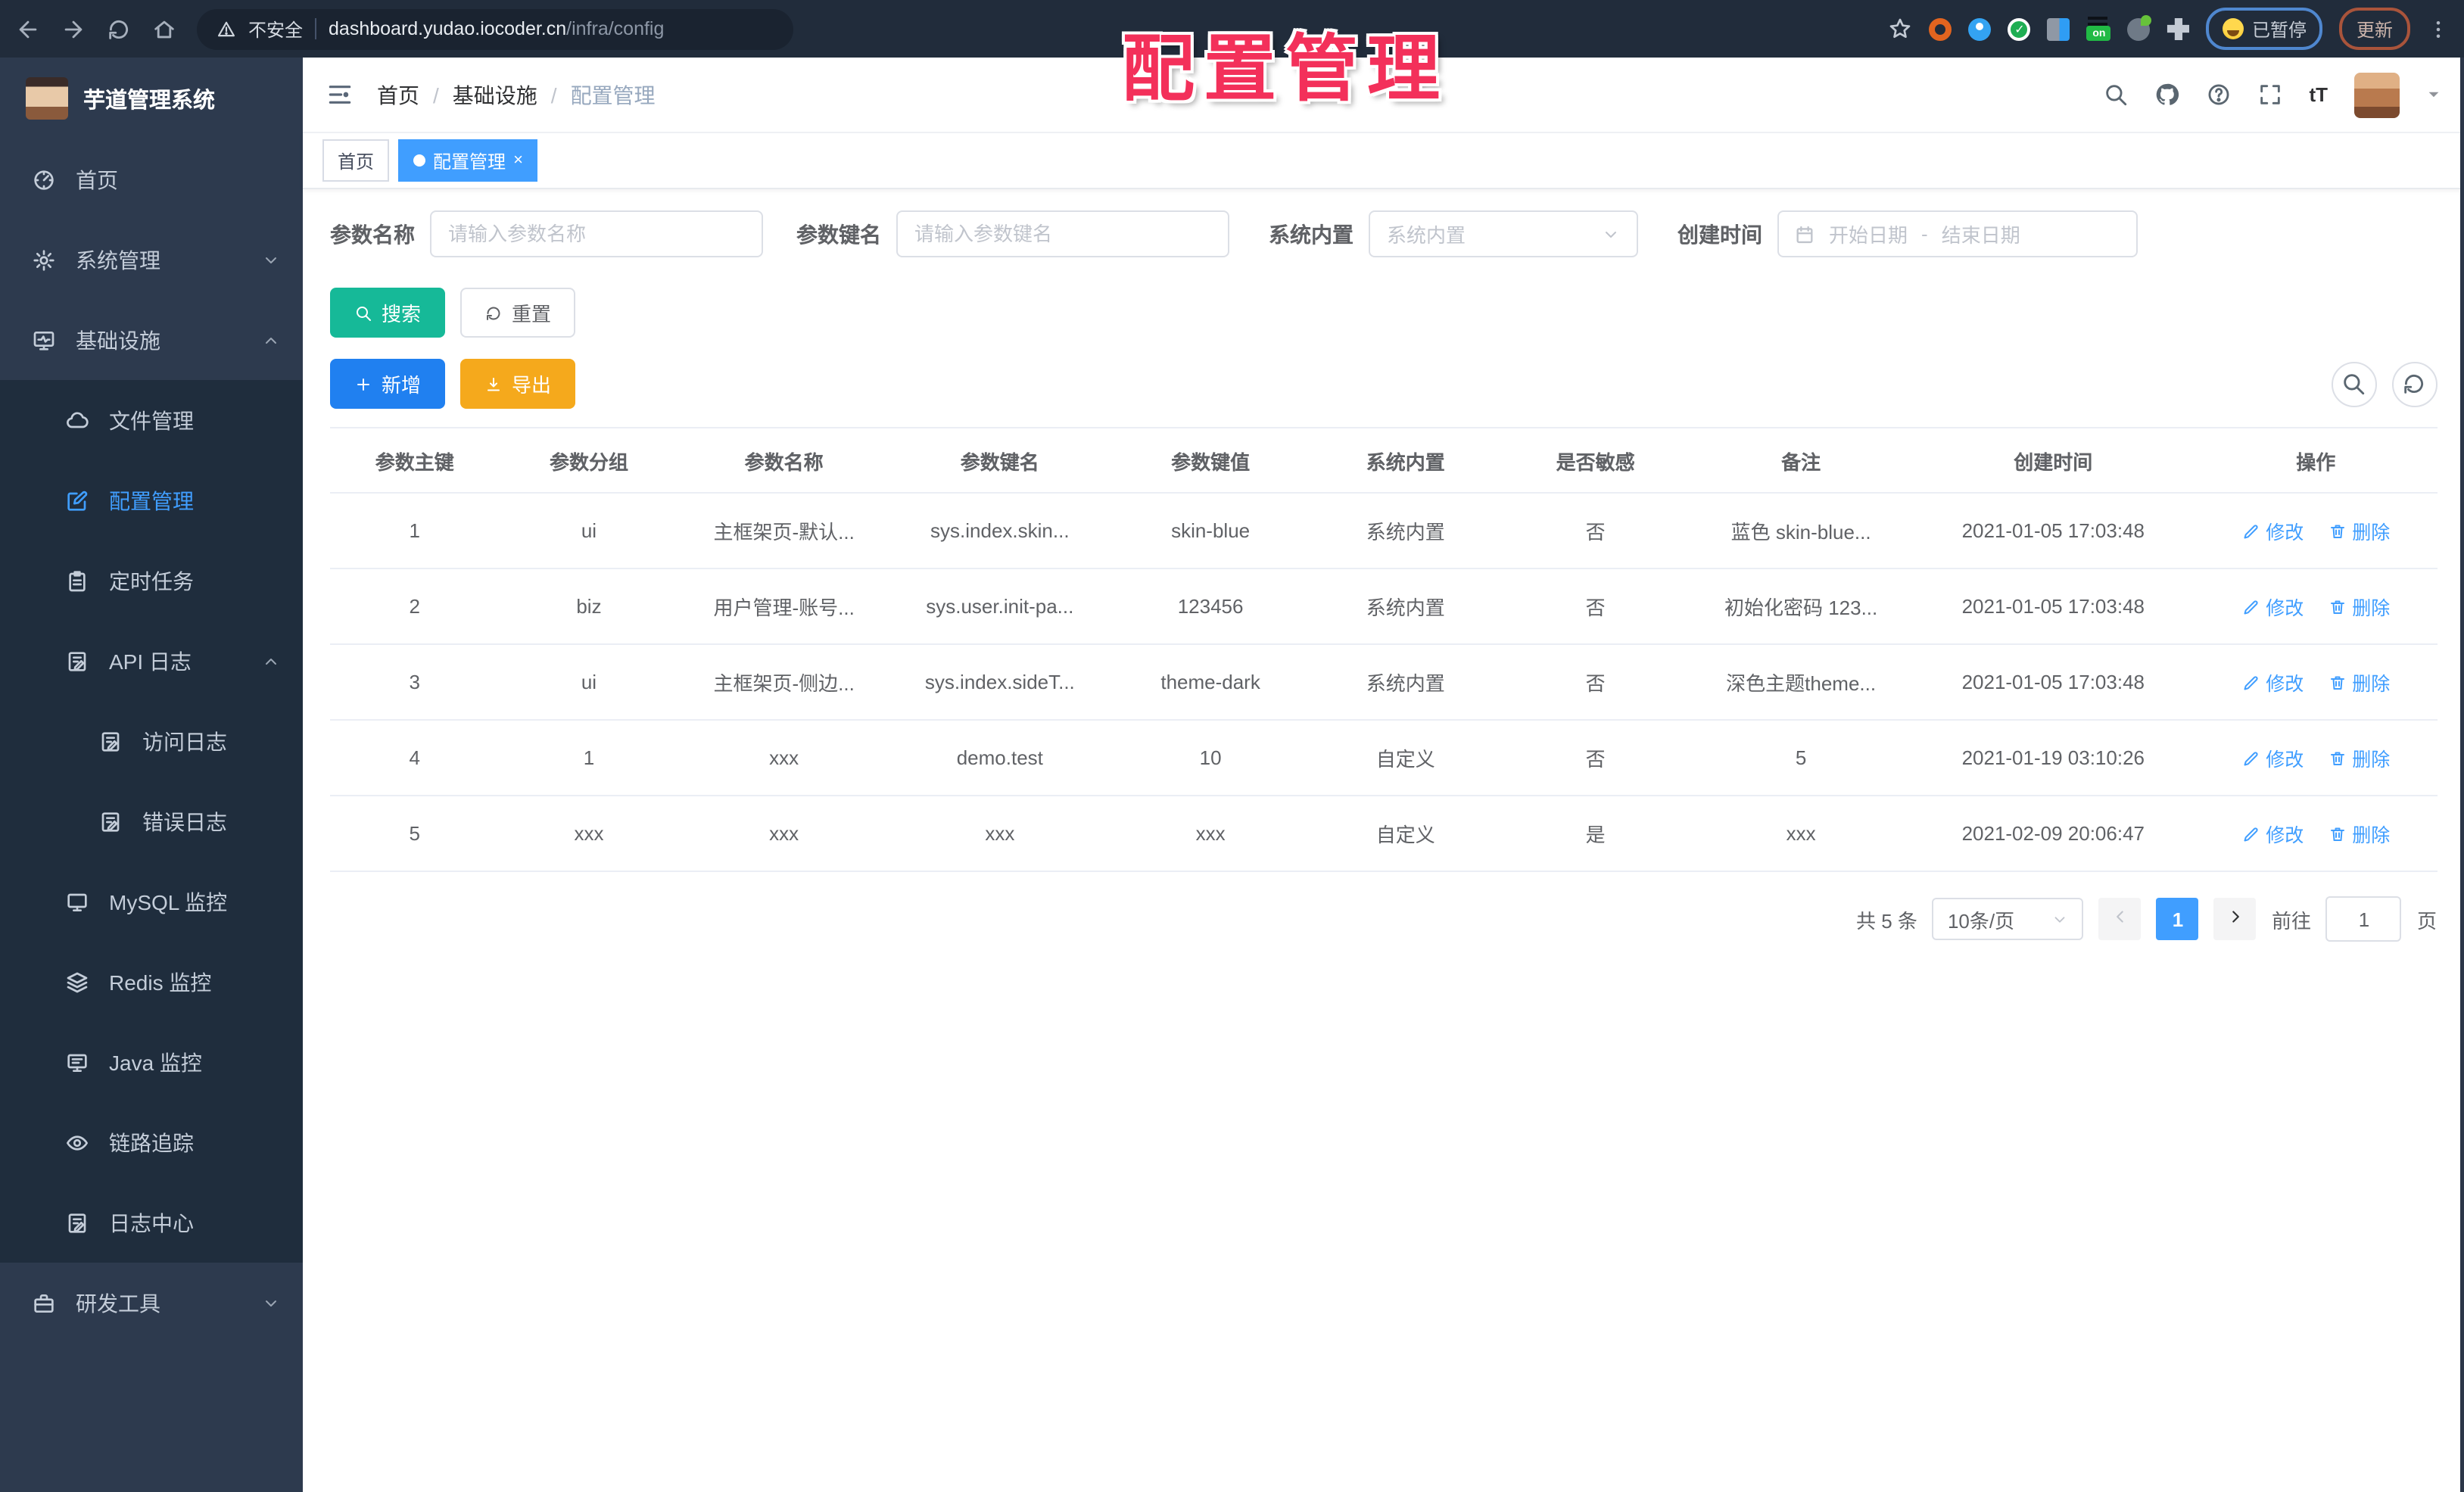  I want to click on goto-page-input, so click(2363, 919).